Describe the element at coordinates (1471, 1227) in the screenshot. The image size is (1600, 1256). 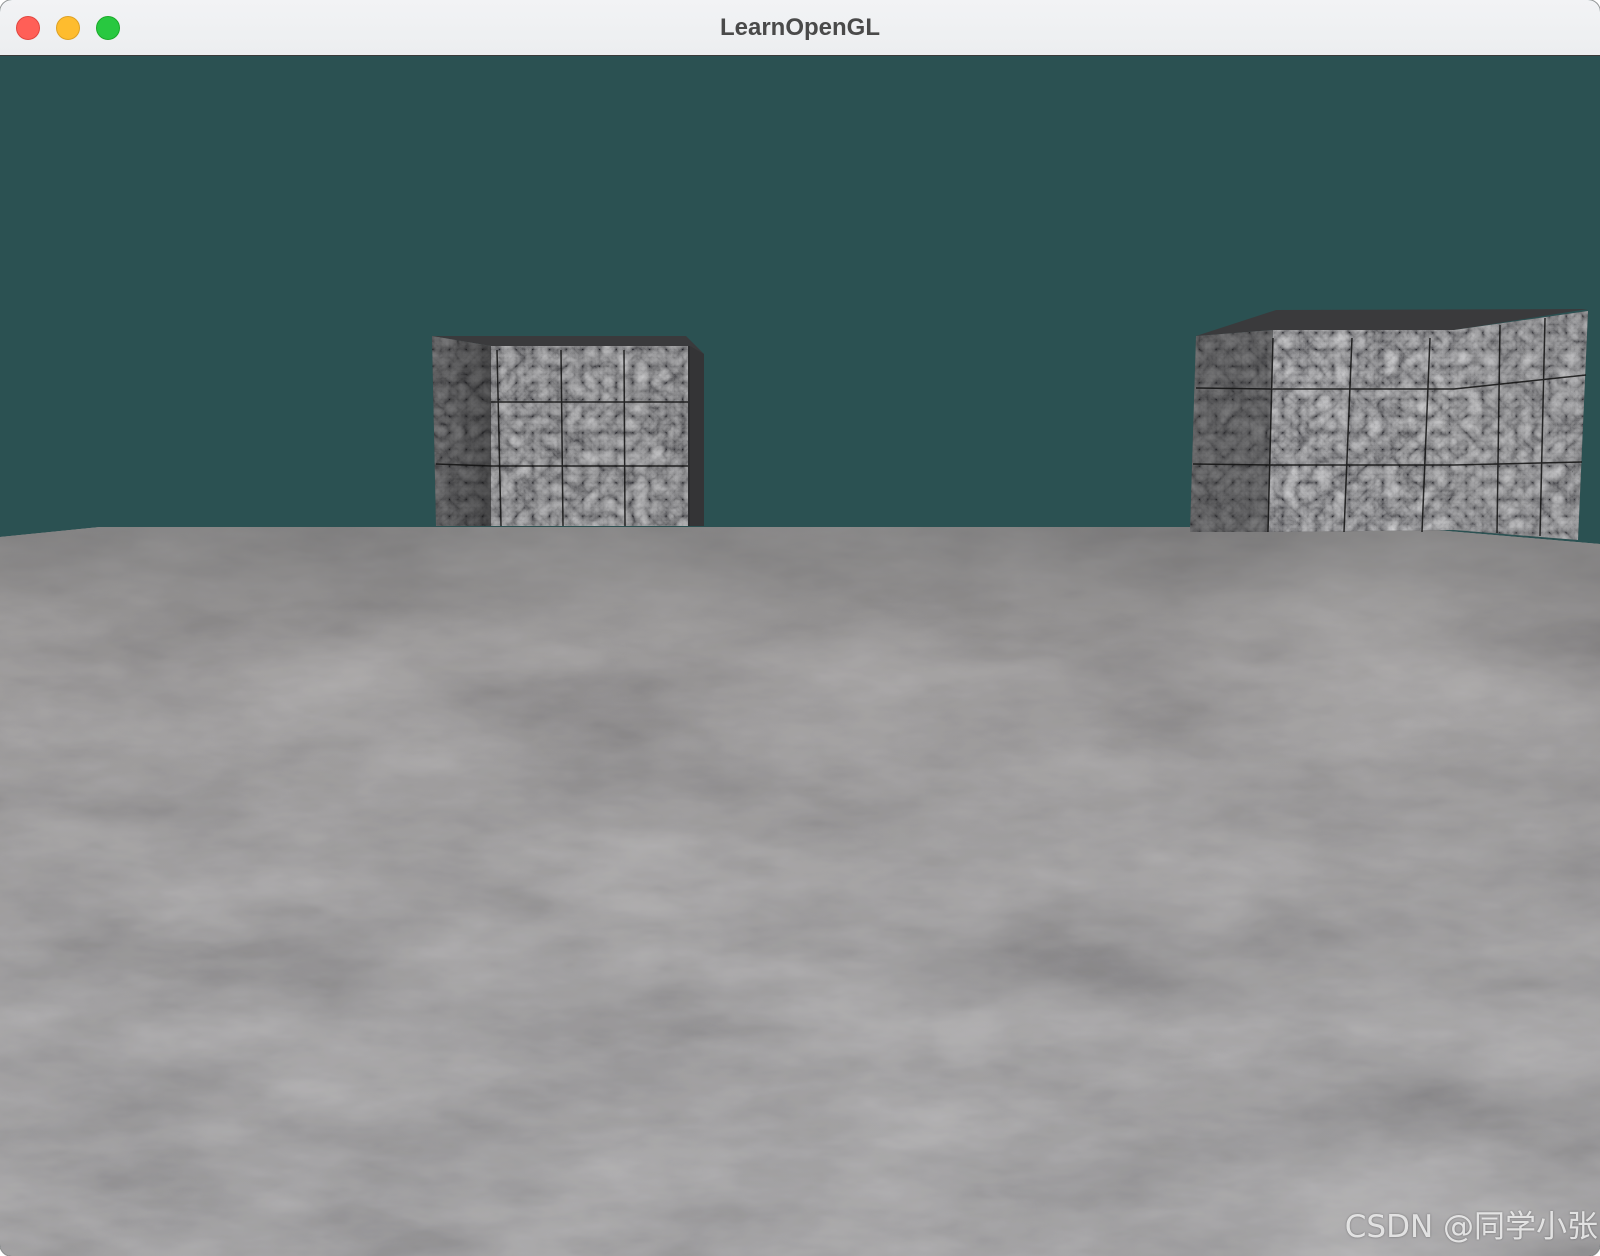
I see `watermark-text: CSDN @同学小张` at that location.